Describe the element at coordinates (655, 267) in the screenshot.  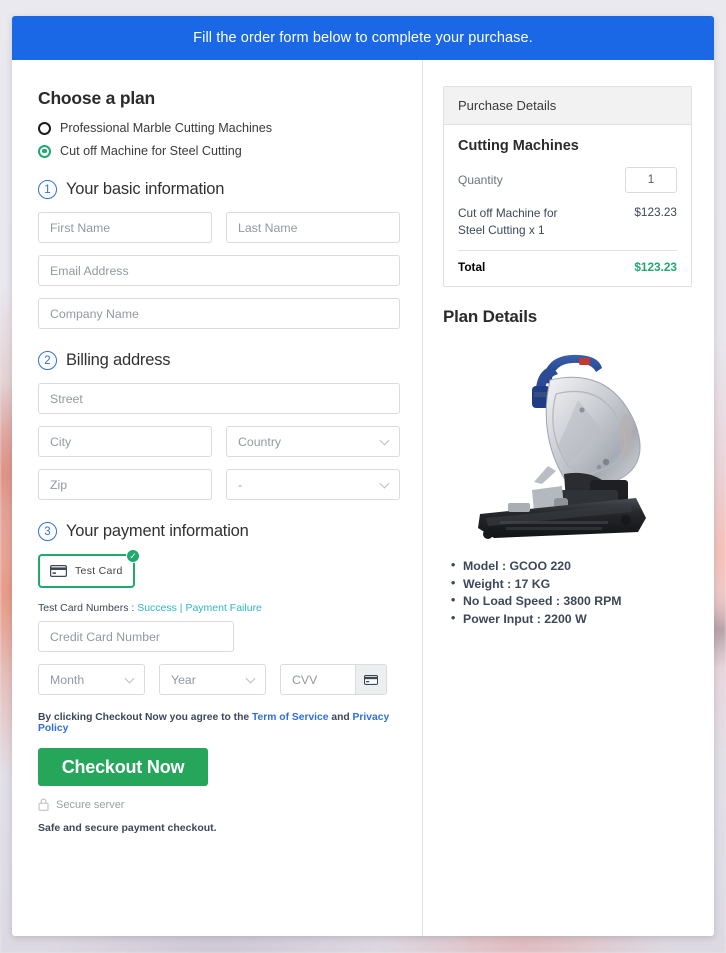
I see `total-amount: $123.23` at that location.